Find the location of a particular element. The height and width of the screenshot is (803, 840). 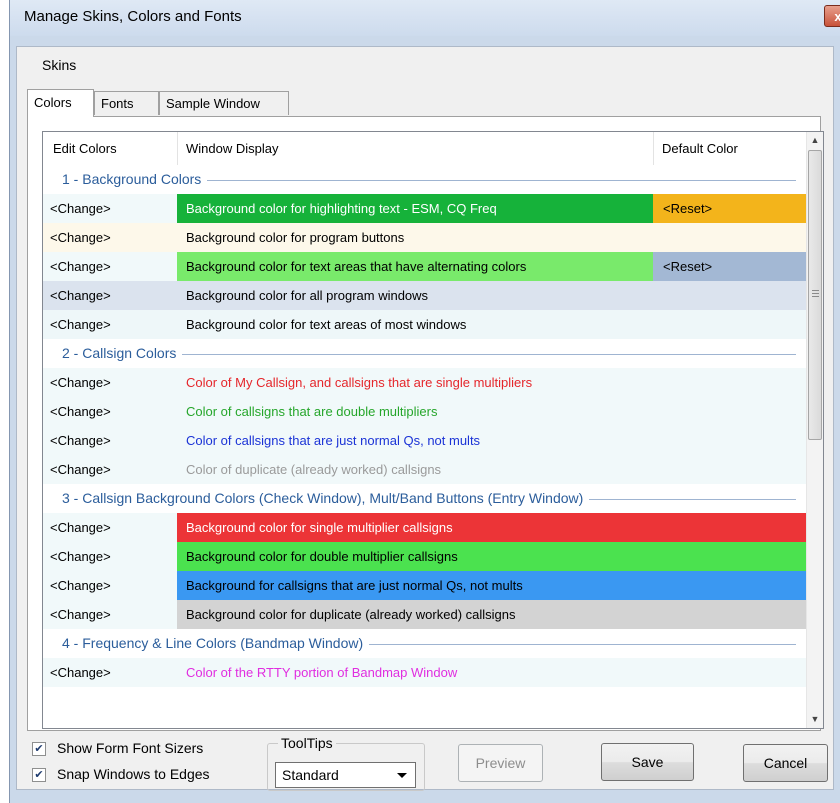

scroll-up-arrow-icon: ▲ is located at coordinates (815, 140).